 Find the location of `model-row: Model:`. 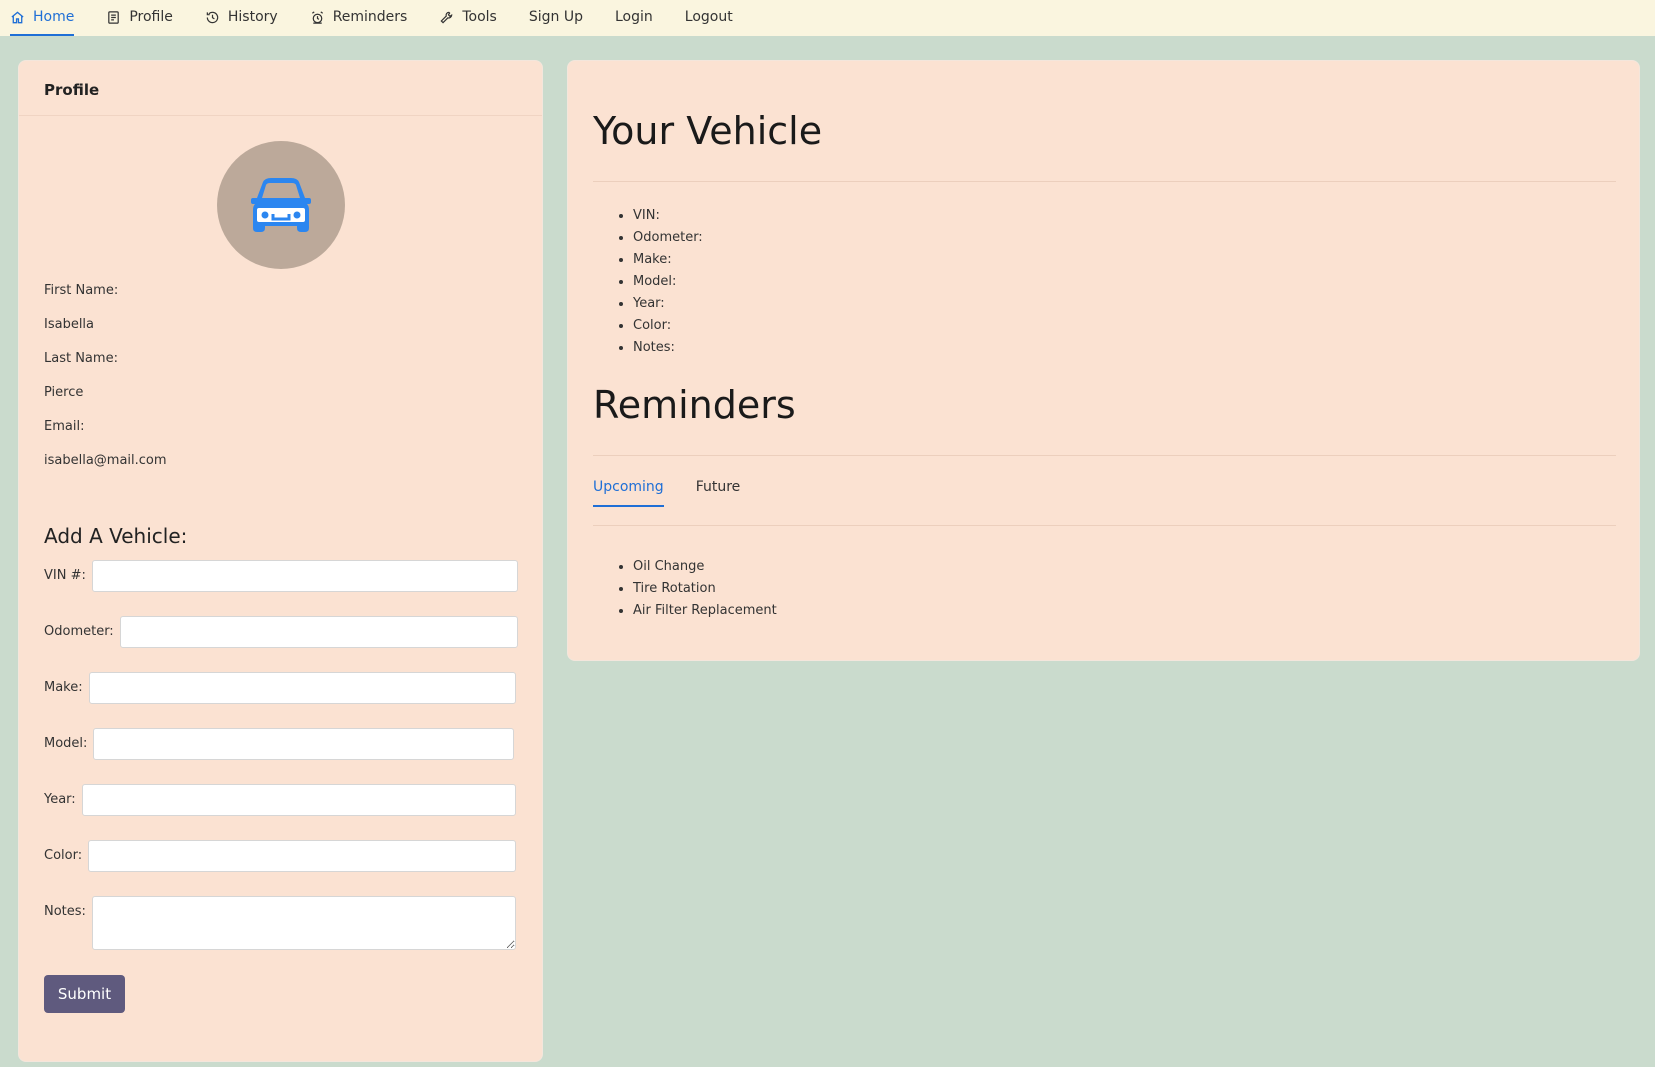

model-row: Model: is located at coordinates (279, 744).